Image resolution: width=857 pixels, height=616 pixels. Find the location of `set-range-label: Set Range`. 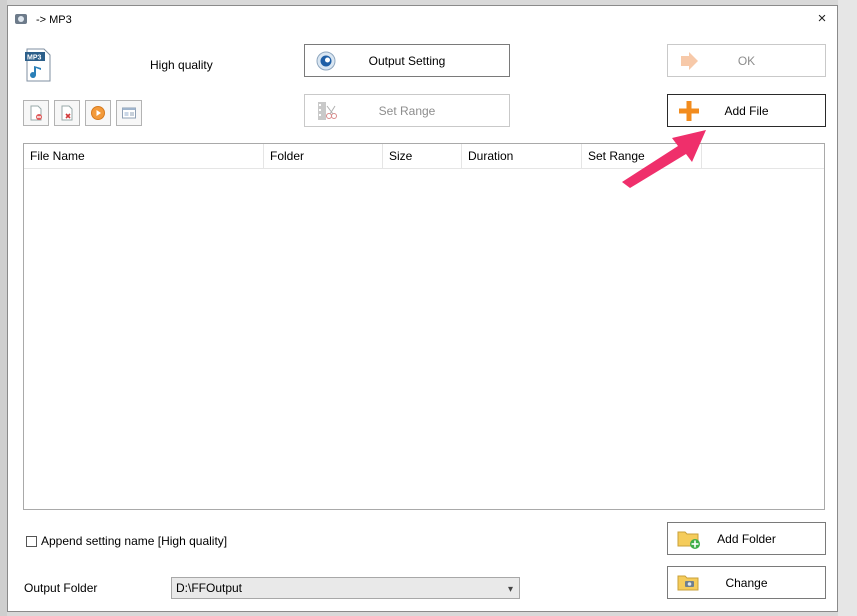

set-range-label: Set Range is located at coordinates (407, 110).